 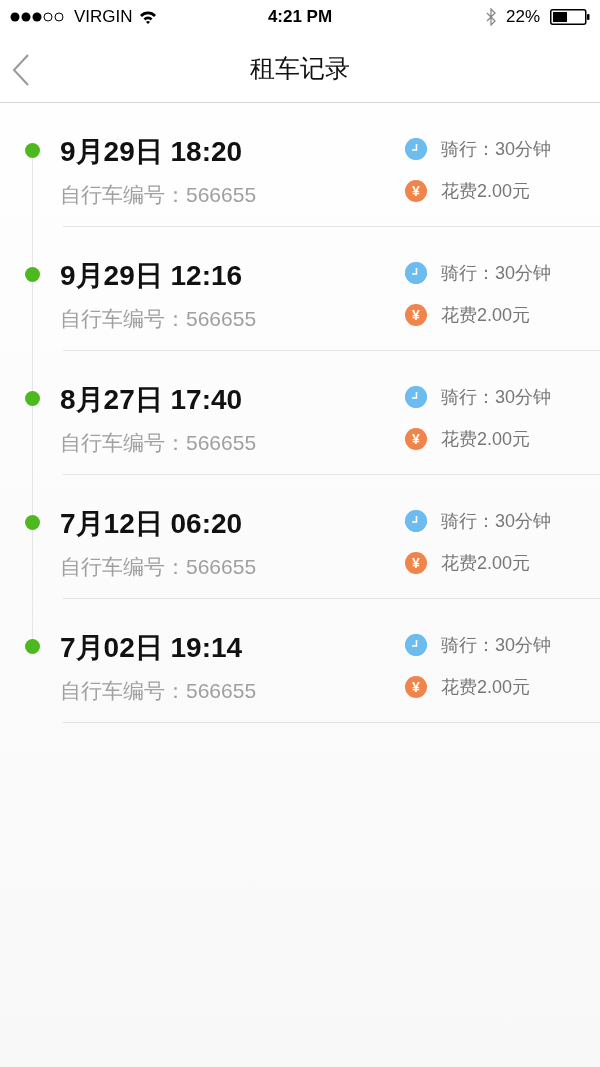 What do you see at coordinates (152, 276) in the screenshot?
I see `ride-datetime: 9月29日 12:16` at bounding box center [152, 276].